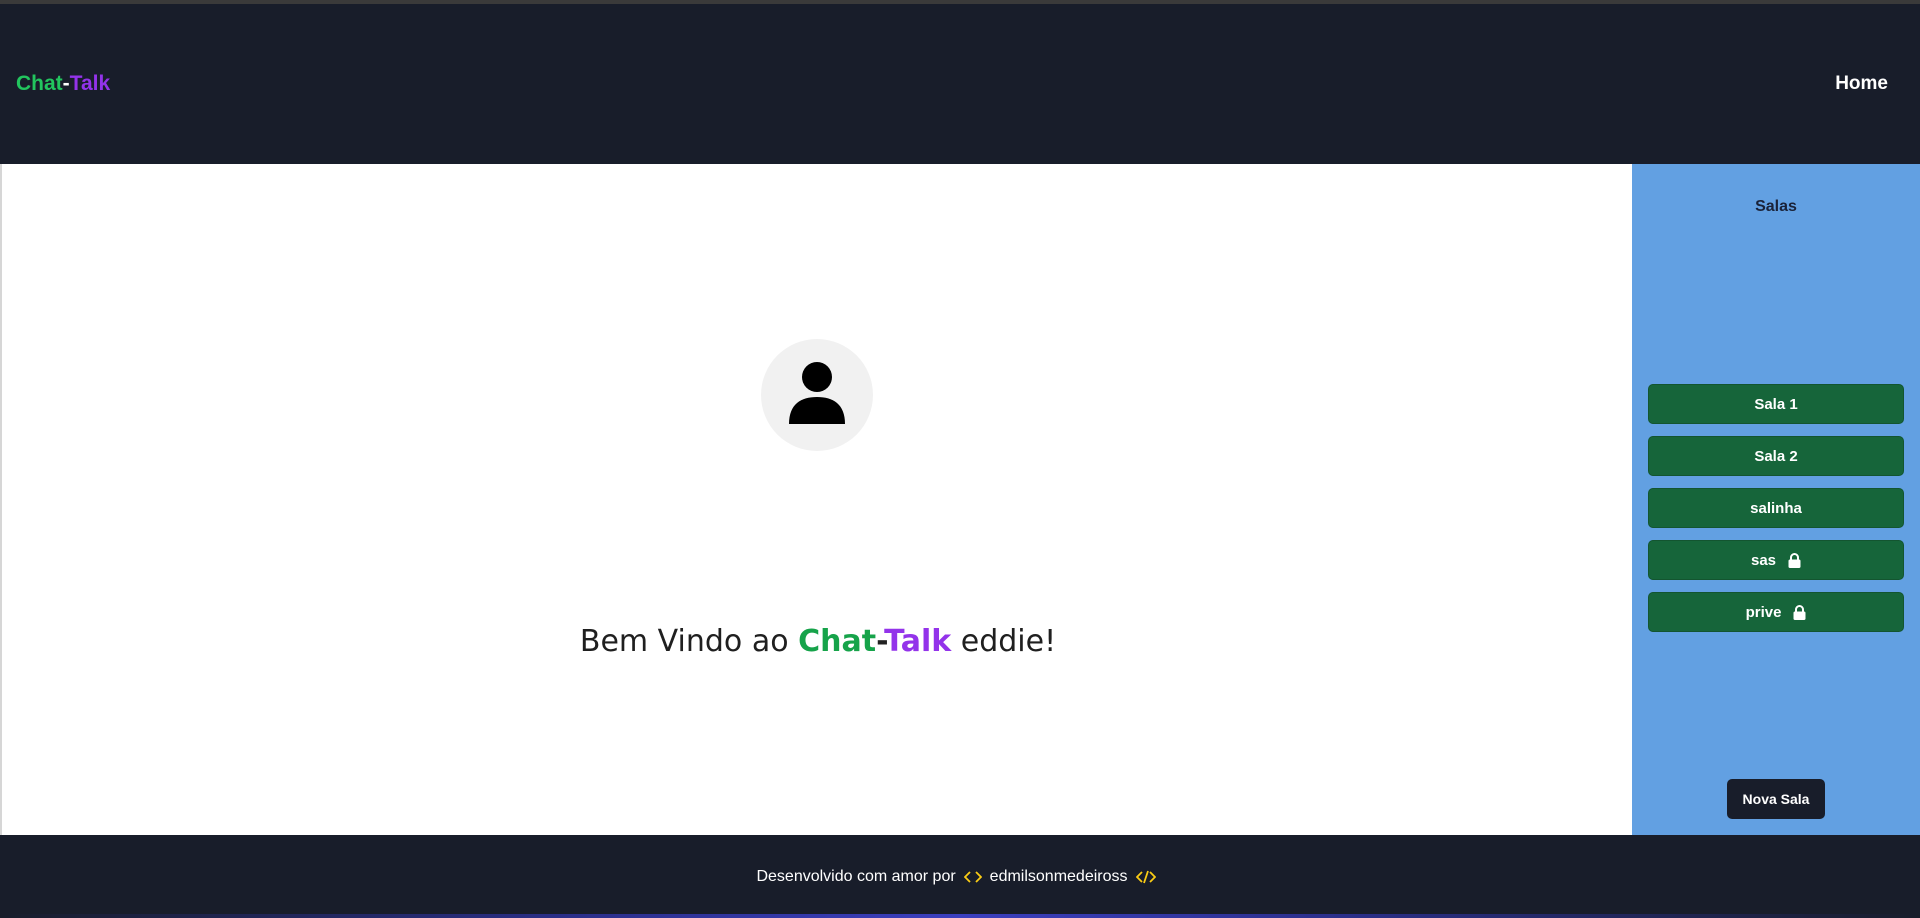  I want to click on room-list: Sala 1 Sala 2 salinha sas prive, so click(1776, 514).